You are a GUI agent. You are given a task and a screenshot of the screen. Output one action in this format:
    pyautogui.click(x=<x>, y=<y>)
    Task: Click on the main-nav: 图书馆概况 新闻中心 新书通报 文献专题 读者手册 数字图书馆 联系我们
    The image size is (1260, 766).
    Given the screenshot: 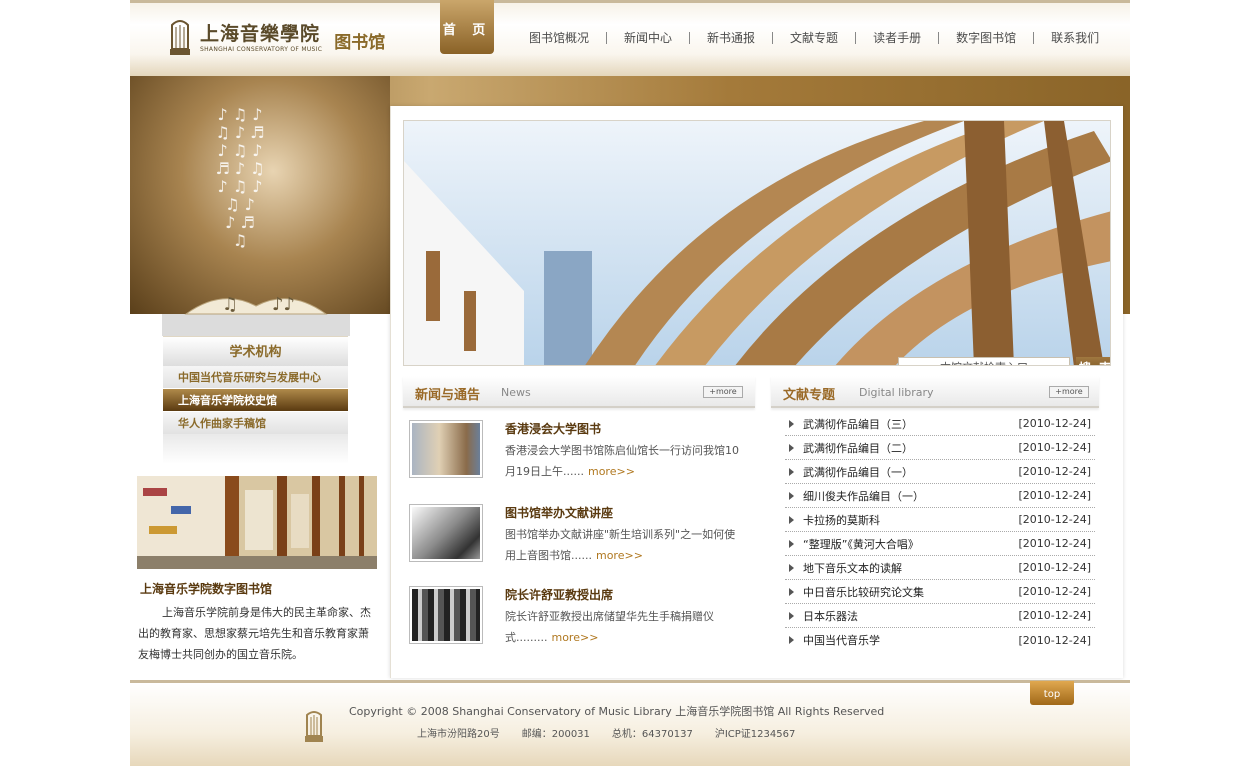 What is the action you would take?
    pyautogui.click(x=814, y=37)
    